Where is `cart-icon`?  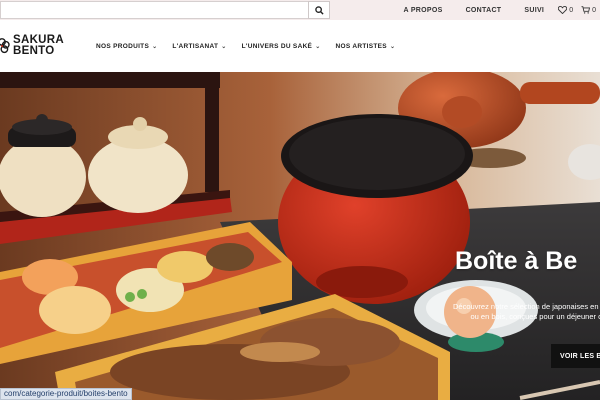 cart-icon is located at coordinates (586, 10).